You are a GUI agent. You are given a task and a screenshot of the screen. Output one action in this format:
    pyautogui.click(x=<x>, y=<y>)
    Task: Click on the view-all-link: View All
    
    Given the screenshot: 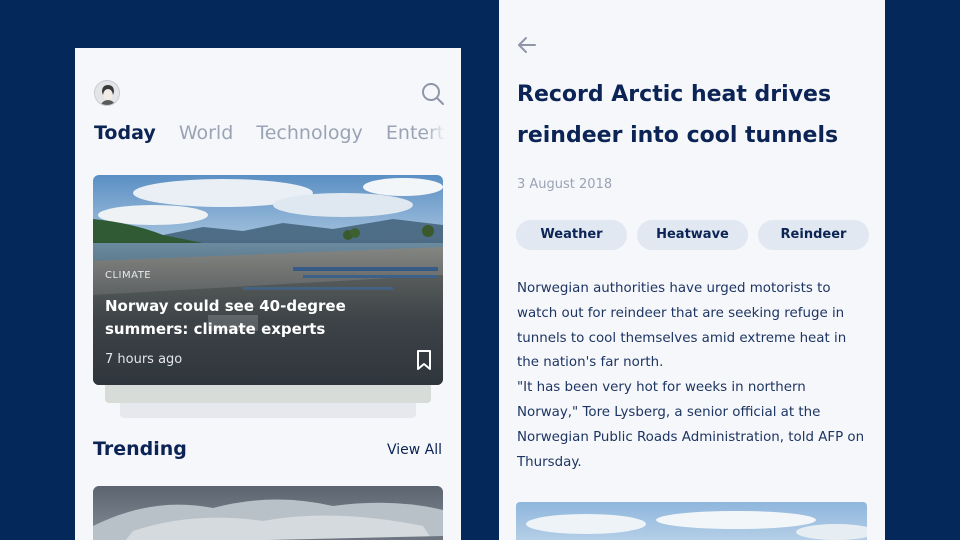 What is the action you would take?
    pyautogui.click(x=414, y=450)
    